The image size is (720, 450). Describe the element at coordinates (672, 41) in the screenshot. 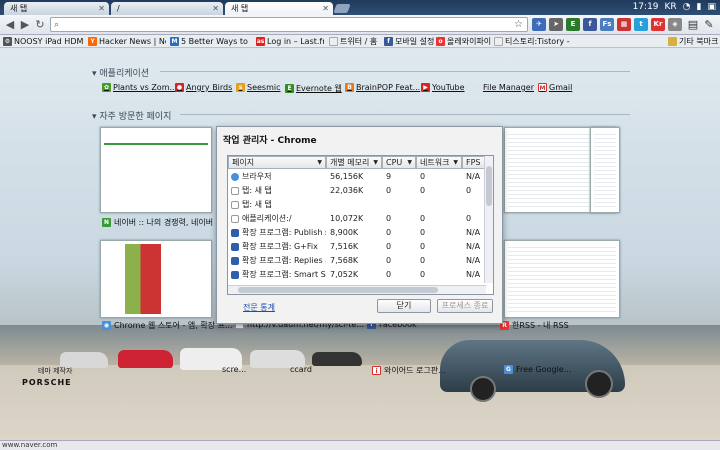

I see `folder-icon` at that location.